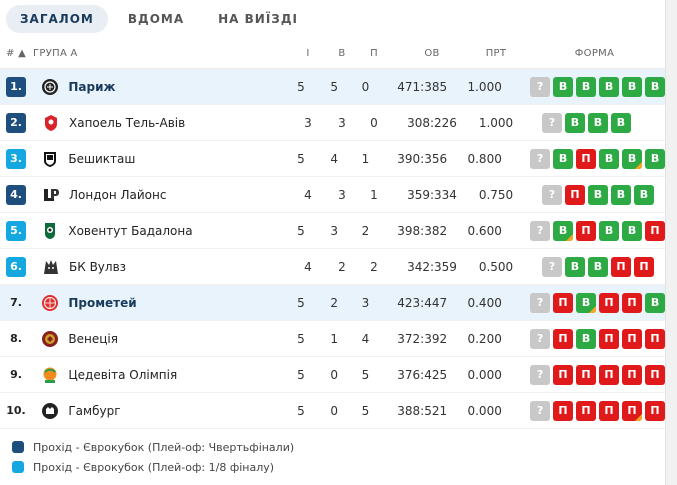  Describe the element at coordinates (258, 19) in the screenshot. I see `tab-away: НА ВИЇЗДІ` at that location.